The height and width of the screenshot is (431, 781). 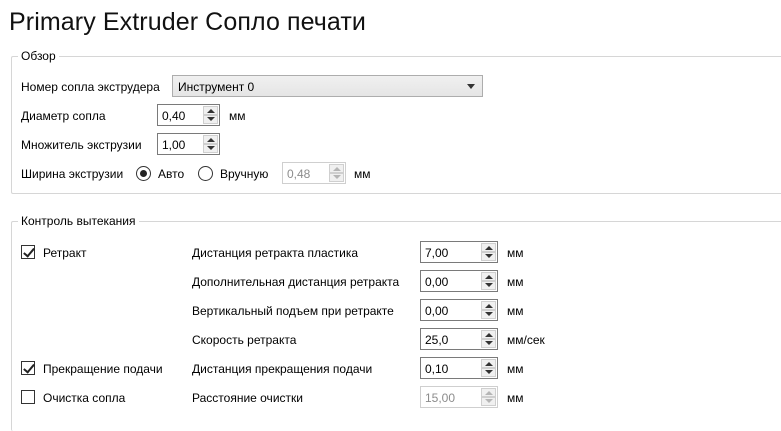 I want to click on retract-speed-value: 25,0, so click(x=437, y=340).